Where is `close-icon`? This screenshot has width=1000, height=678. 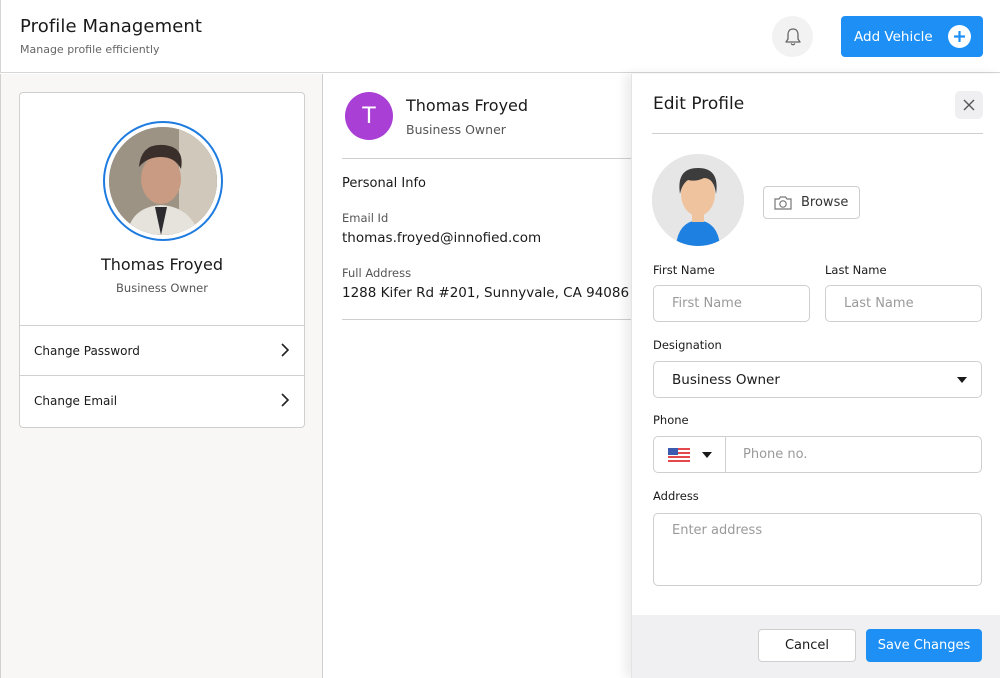 close-icon is located at coordinates (969, 105).